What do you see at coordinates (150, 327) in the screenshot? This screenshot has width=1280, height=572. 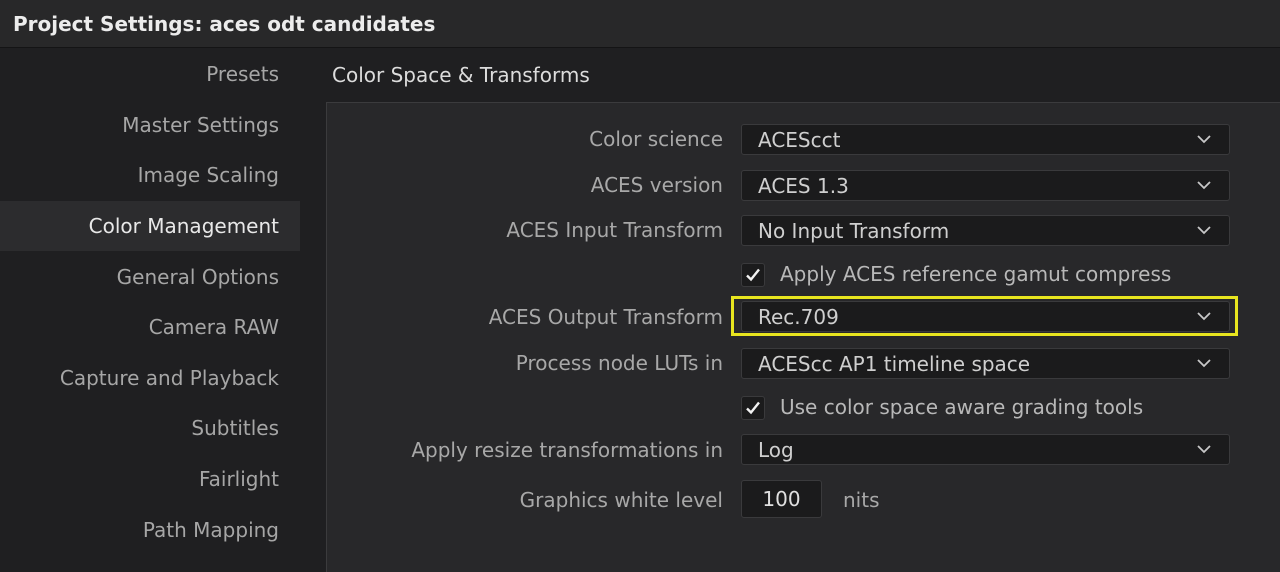 I see `sidebar-item-camera-raw: Camera RAW` at bounding box center [150, 327].